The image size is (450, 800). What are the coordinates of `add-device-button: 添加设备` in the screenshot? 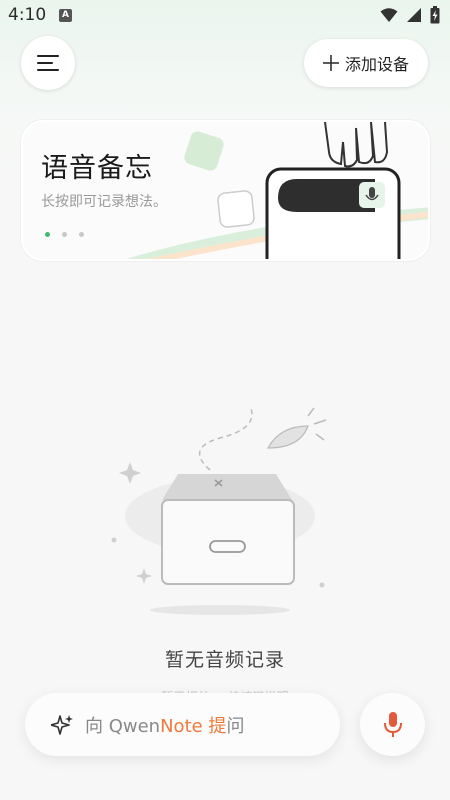 It's located at (366, 63).